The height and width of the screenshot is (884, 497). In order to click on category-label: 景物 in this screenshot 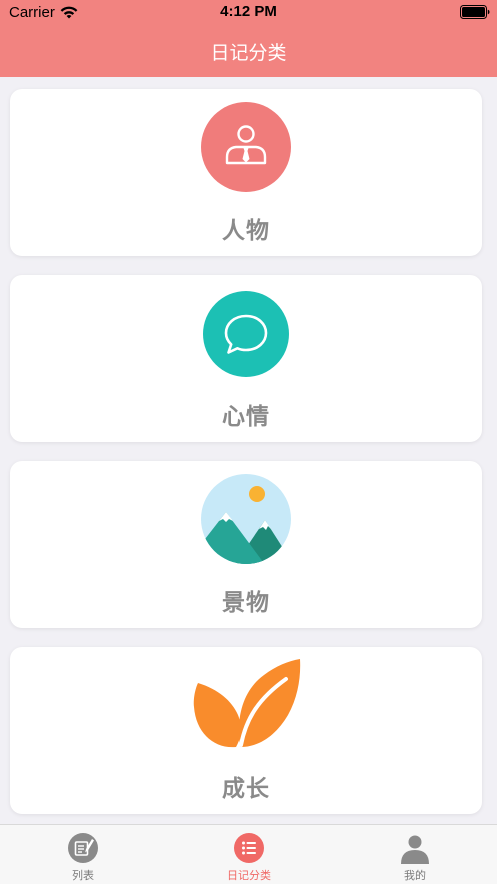, I will do `click(246, 603)`.